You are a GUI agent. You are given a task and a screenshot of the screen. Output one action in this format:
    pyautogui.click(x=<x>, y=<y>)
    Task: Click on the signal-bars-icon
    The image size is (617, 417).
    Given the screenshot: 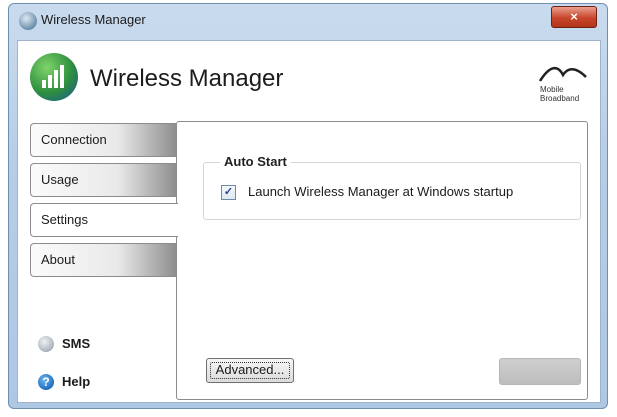 What is the action you would take?
    pyautogui.click(x=54, y=77)
    